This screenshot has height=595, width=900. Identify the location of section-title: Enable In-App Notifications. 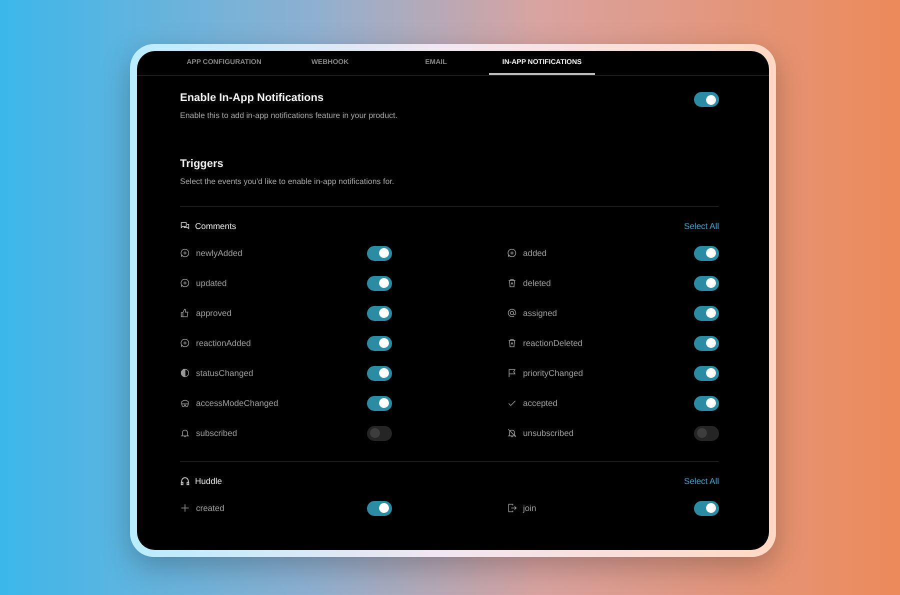
(252, 98).